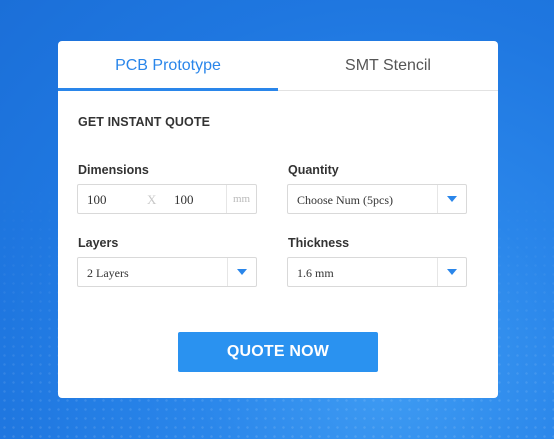 Image resolution: width=554 pixels, height=439 pixels. I want to click on active-tab-indicator, so click(168, 89).